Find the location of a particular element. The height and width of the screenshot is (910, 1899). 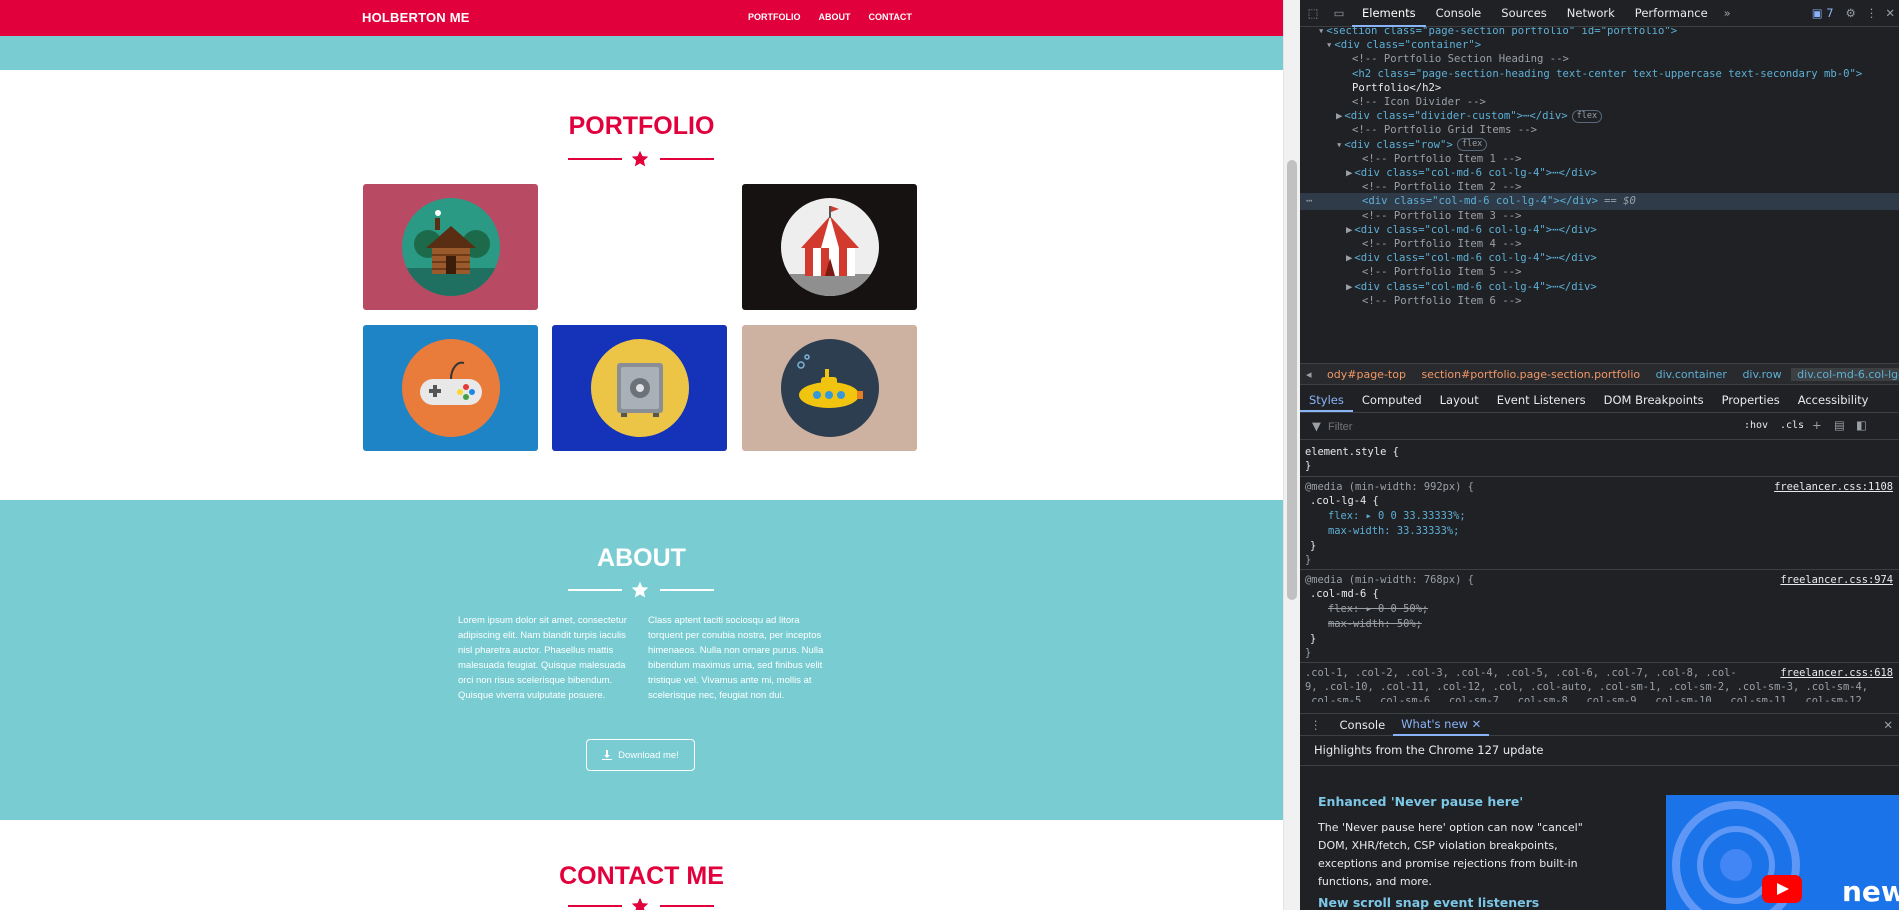

dom-node-line: <!-- Portfolio Item 6 --> is located at coordinates (1599, 301).